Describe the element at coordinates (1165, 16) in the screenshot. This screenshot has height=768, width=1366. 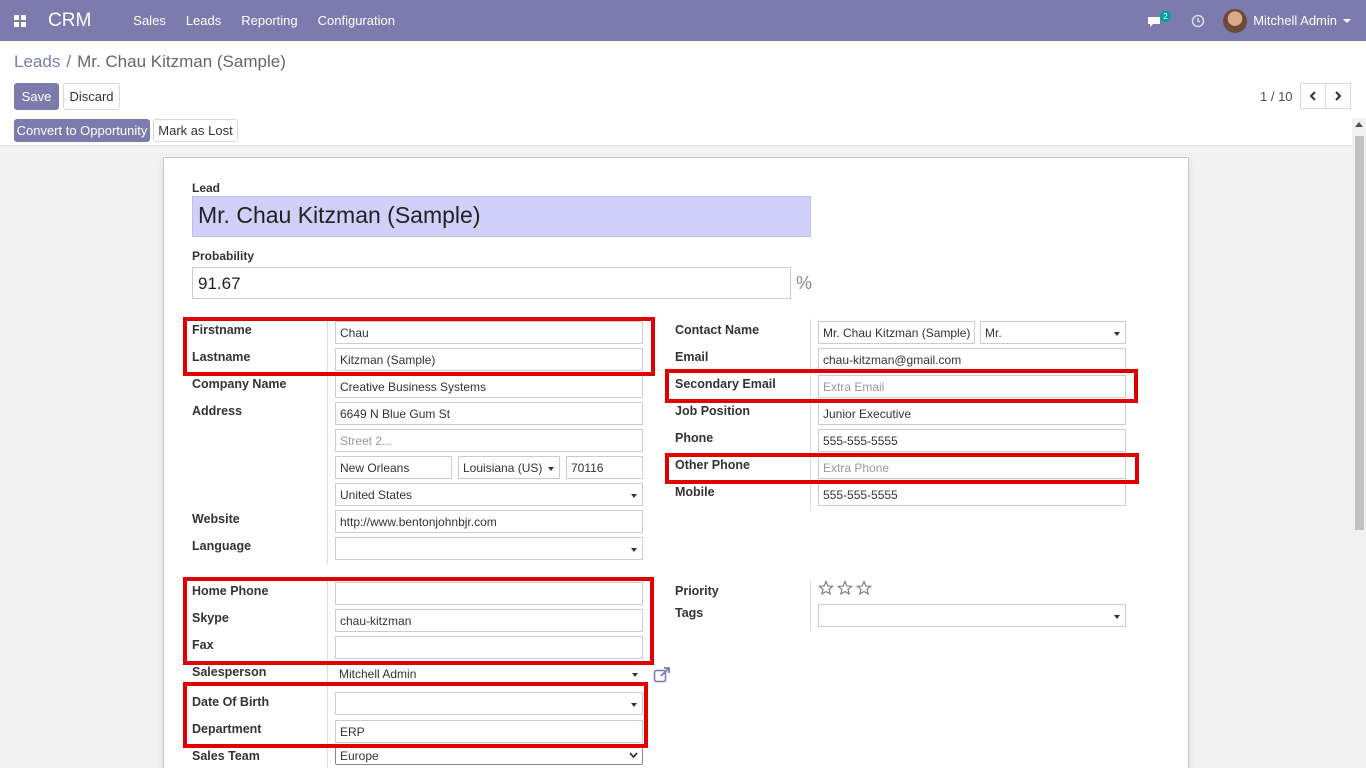
I see `chat-badge: 2` at that location.